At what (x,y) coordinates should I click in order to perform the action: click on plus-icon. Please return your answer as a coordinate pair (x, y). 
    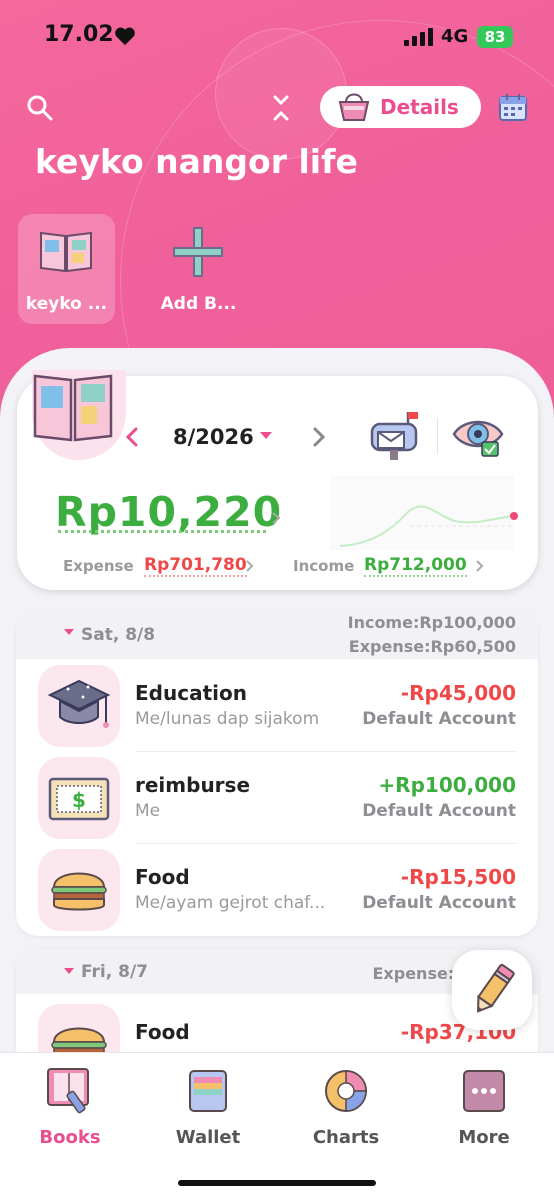
    Looking at the image, I should click on (198, 252).